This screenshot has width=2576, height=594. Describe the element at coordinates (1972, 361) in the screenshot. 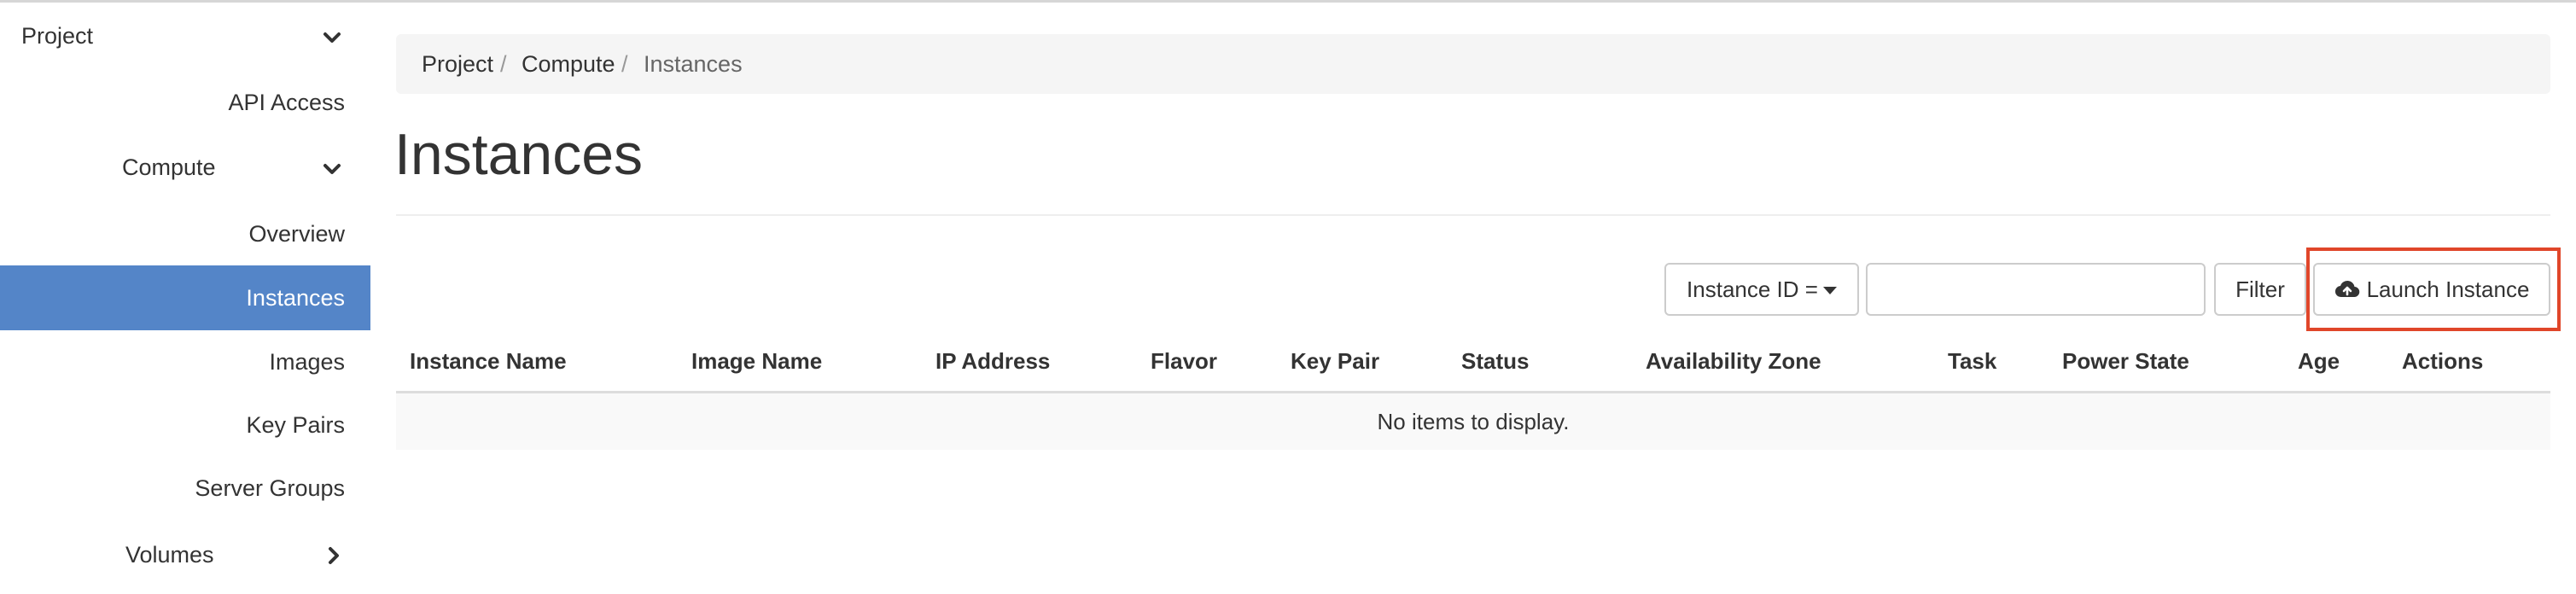

I see `column-header-task: Task` at that location.